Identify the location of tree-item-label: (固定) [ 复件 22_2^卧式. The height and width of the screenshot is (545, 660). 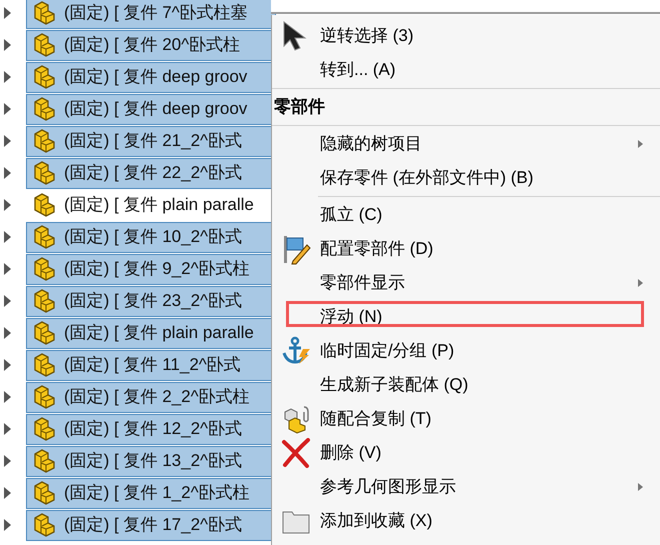
(153, 173).